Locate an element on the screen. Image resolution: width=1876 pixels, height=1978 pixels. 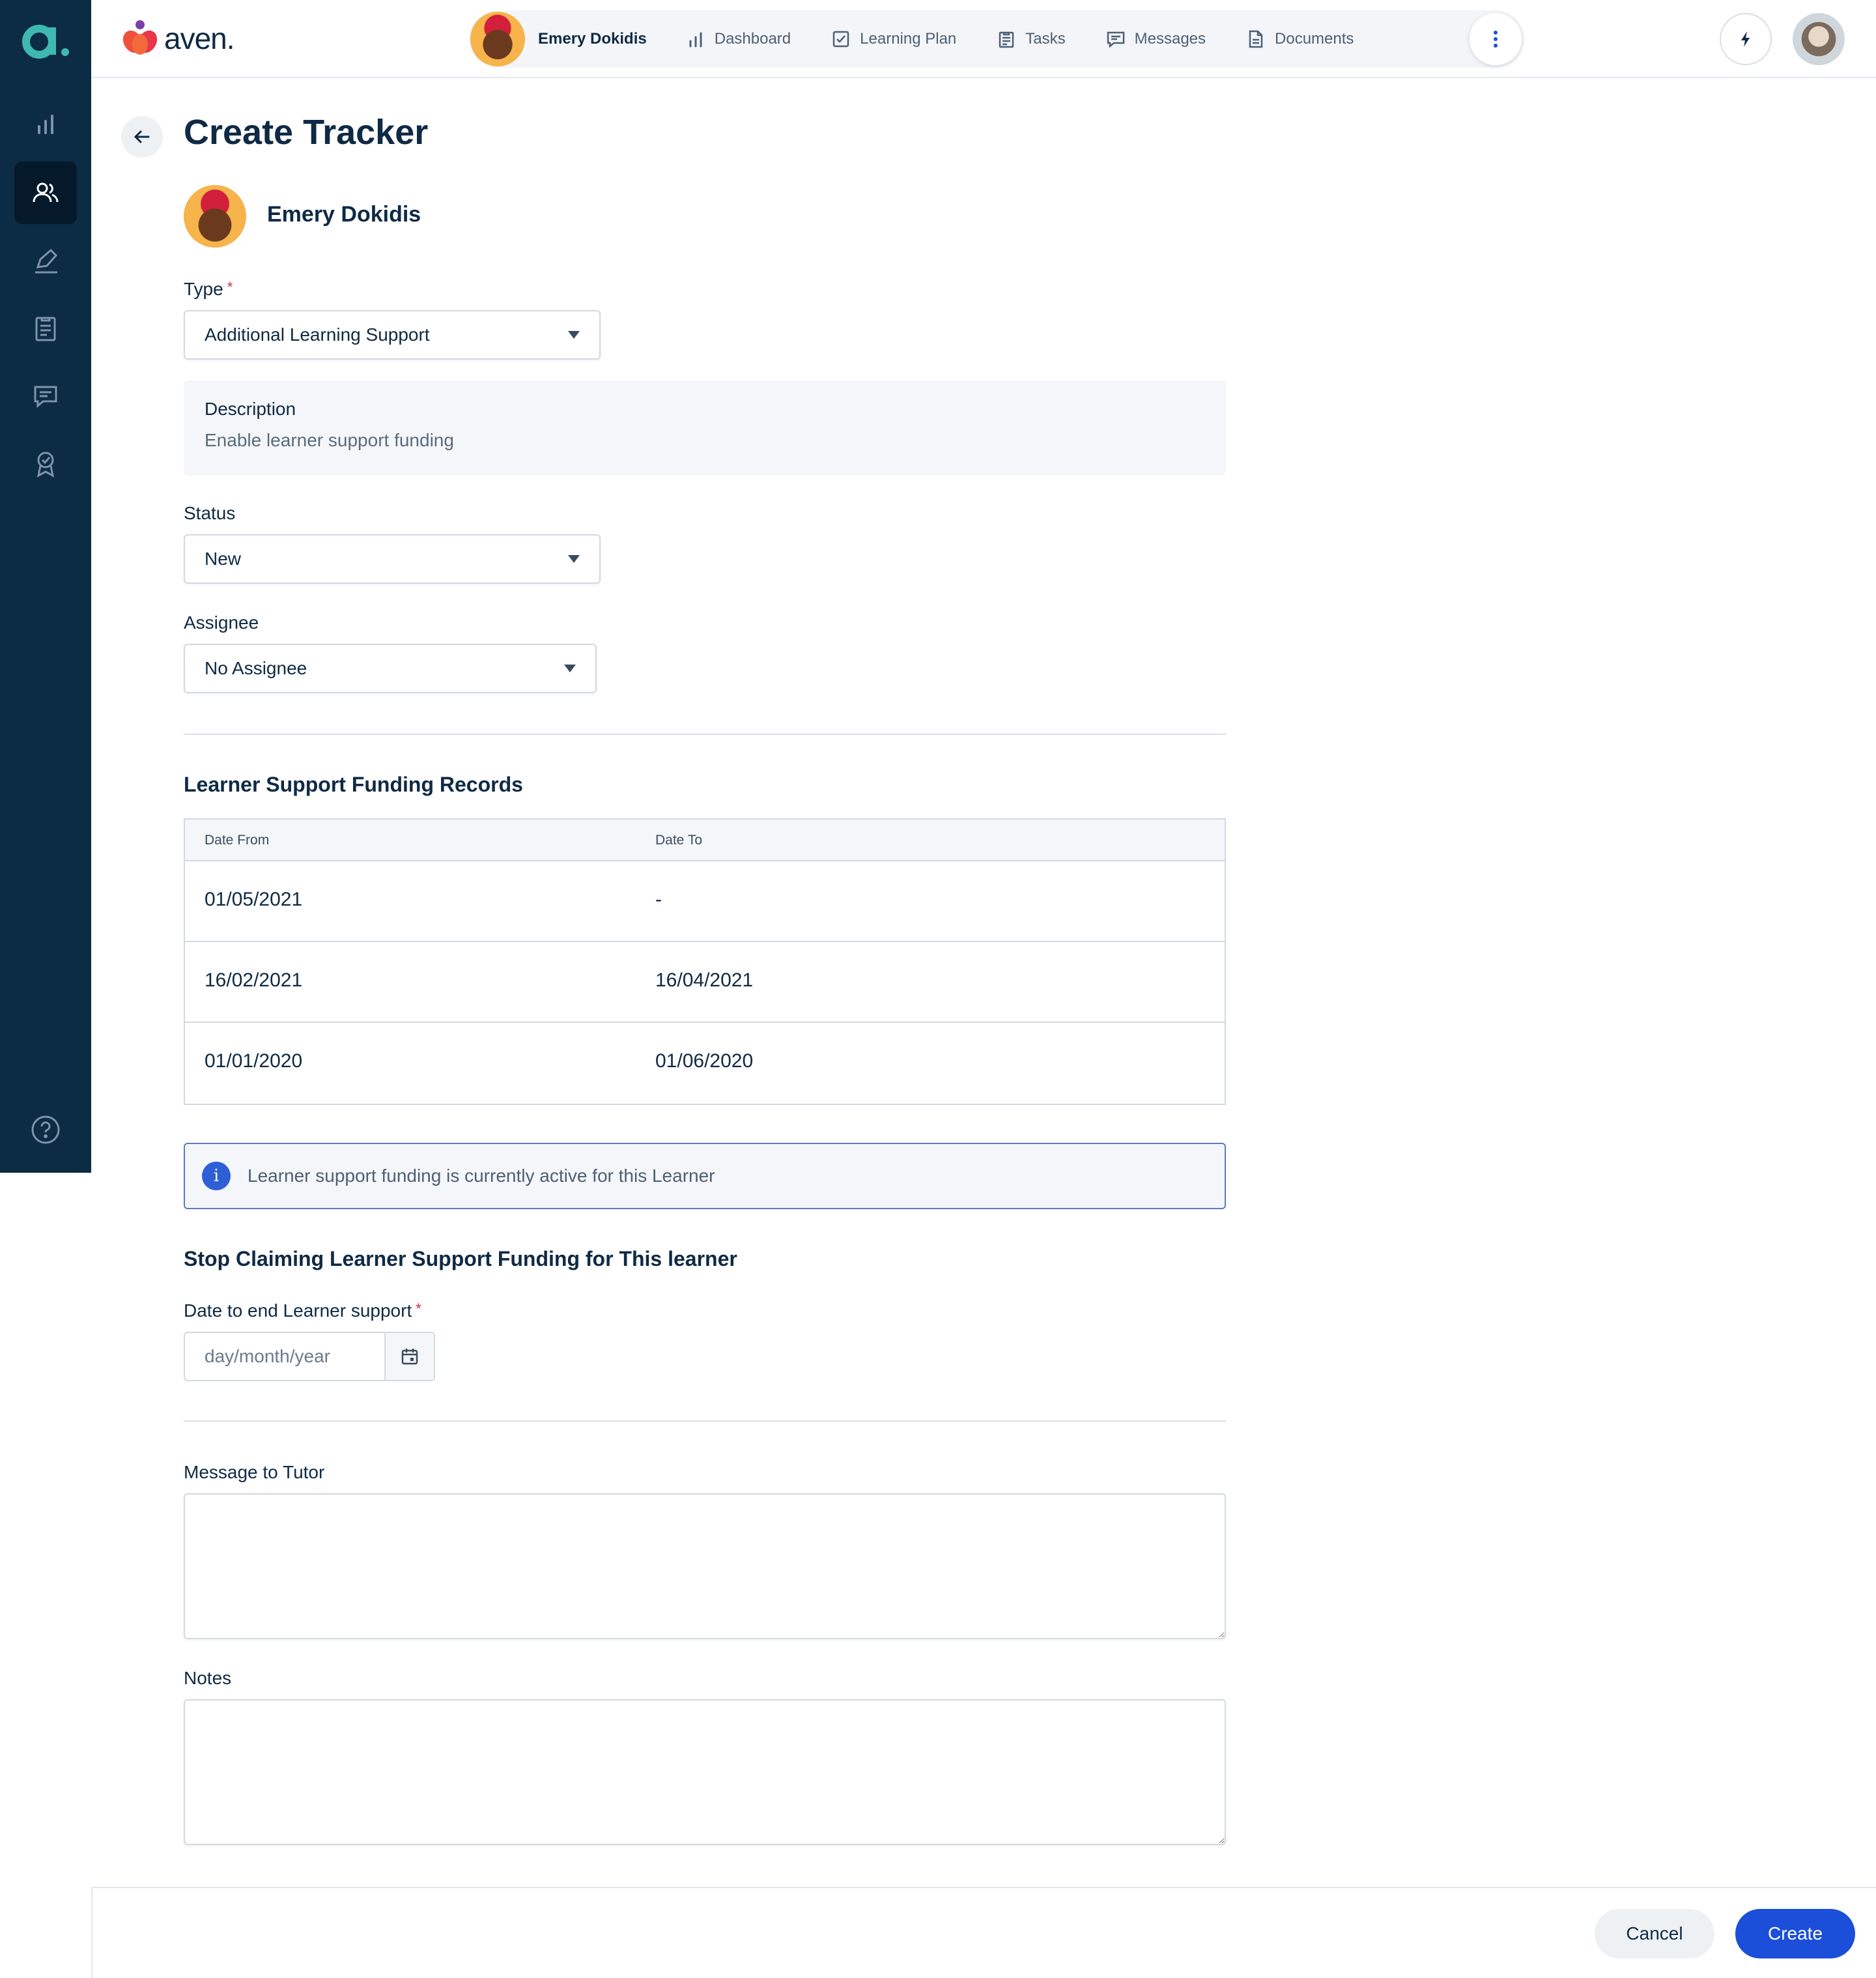
nav-documents: Documents is located at coordinates (1300, 39).